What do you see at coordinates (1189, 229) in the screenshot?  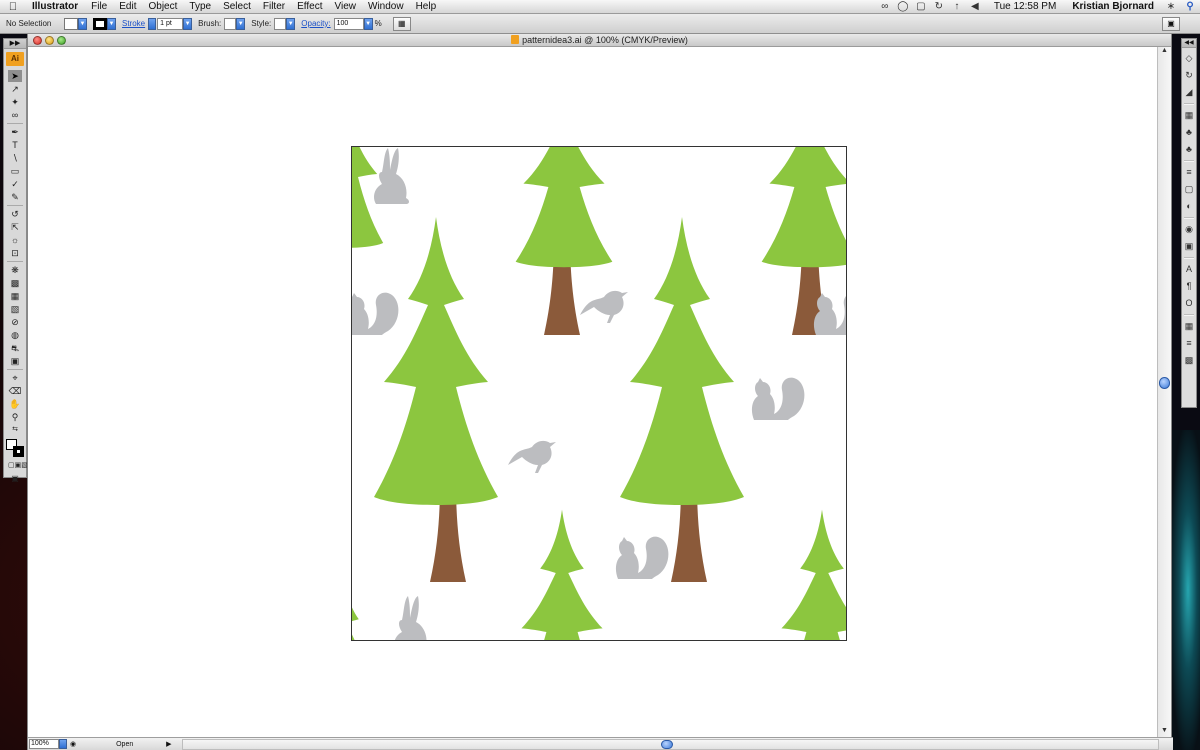 I see `appearance-icon: ◉` at bounding box center [1189, 229].